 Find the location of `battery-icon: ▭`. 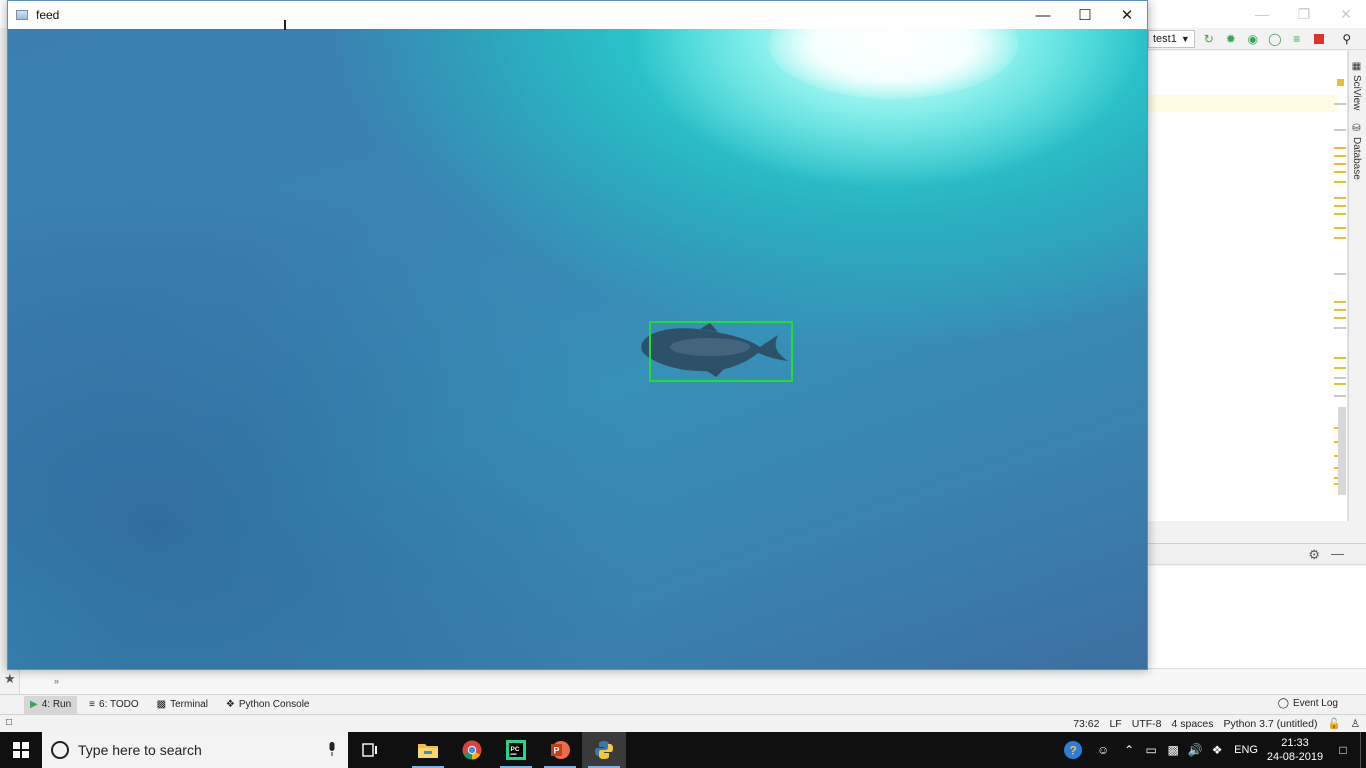

battery-icon: ▭ is located at coordinates (1151, 750).